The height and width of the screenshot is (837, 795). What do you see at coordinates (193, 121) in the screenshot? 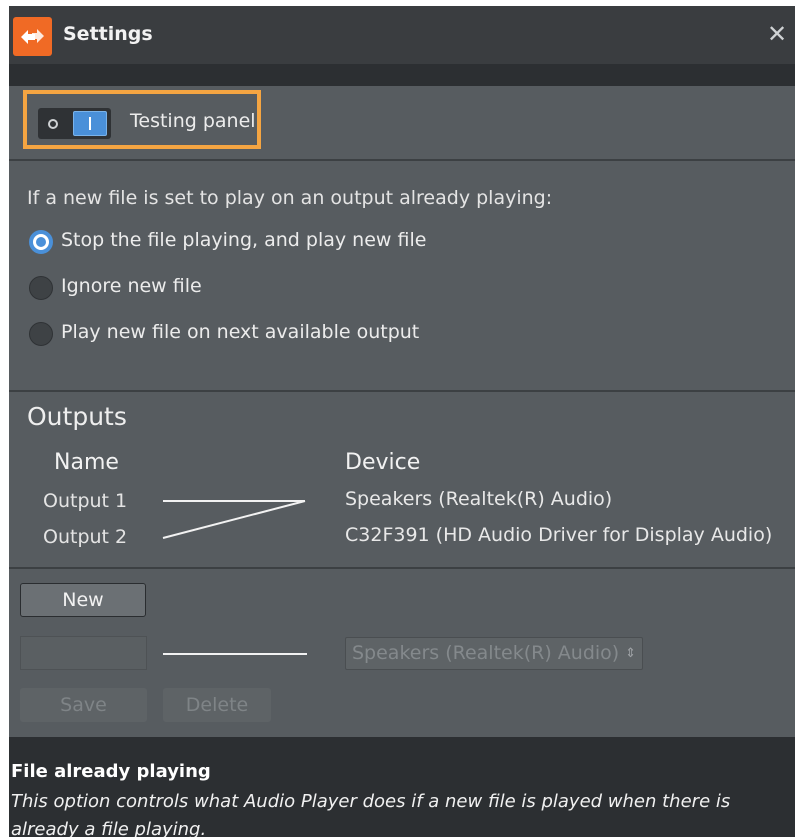
I see `testing-panel-label: Testing panel` at bounding box center [193, 121].